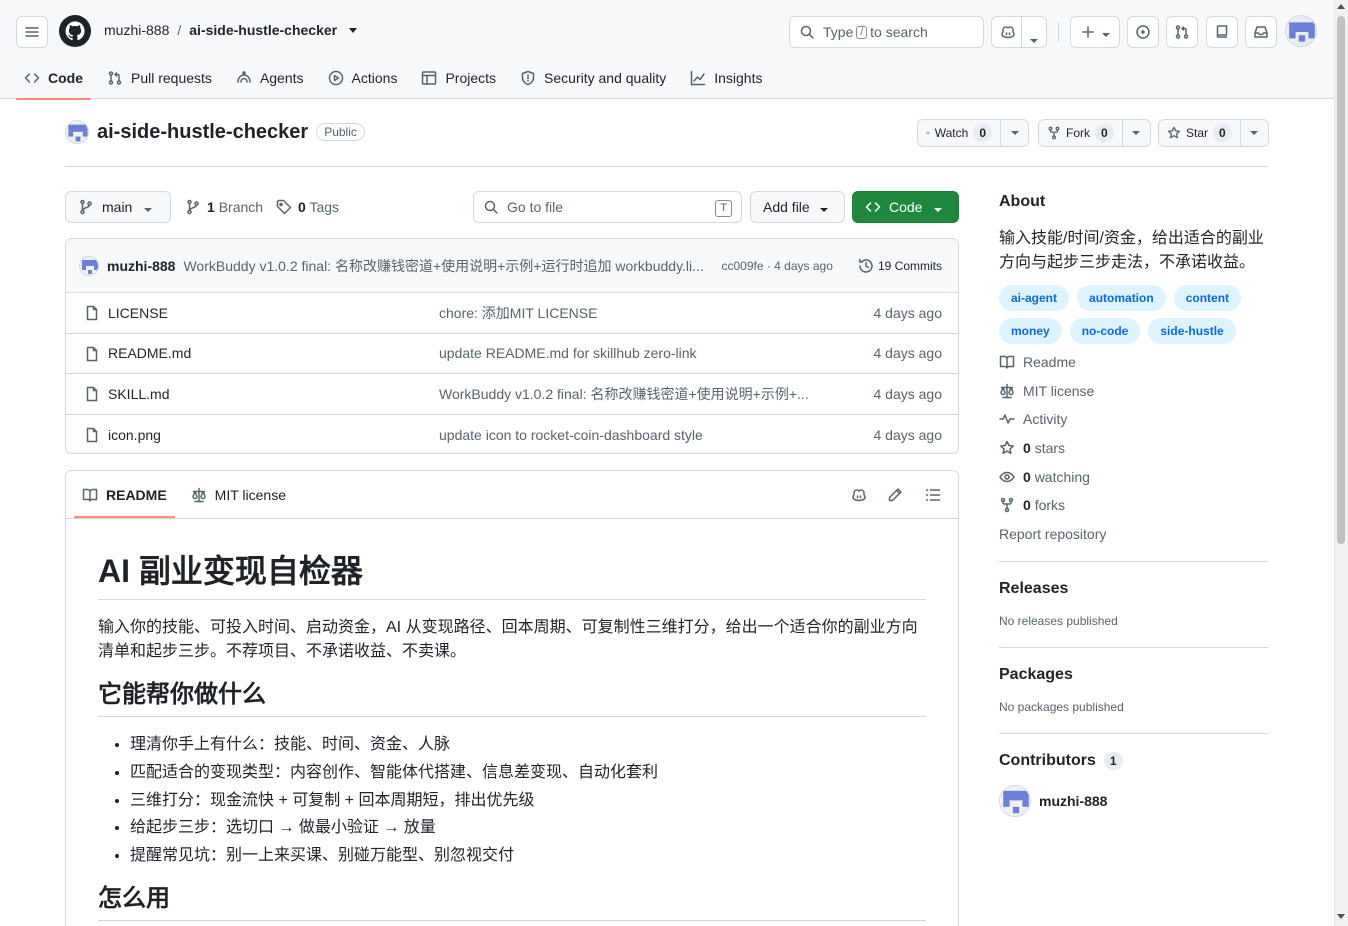 Image resolution: width=1348 pixels, height=926 pixels. Describe the element at coordinates (666, 166) in the screenshot. I see `title-divider` at that location.